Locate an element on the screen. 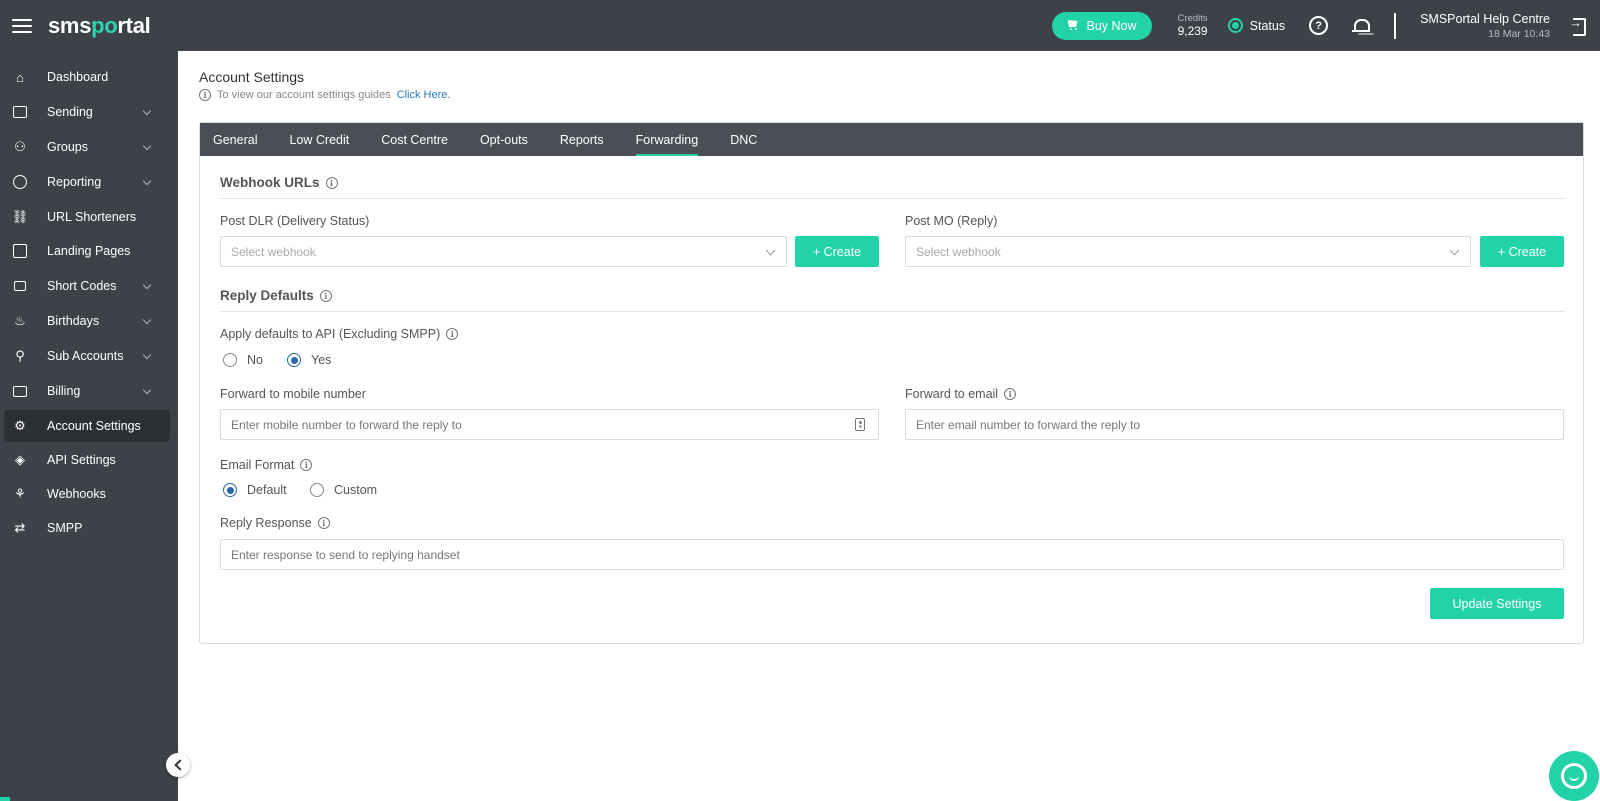  repeat-icon: ⇄ is located at coordinates (20, 527).